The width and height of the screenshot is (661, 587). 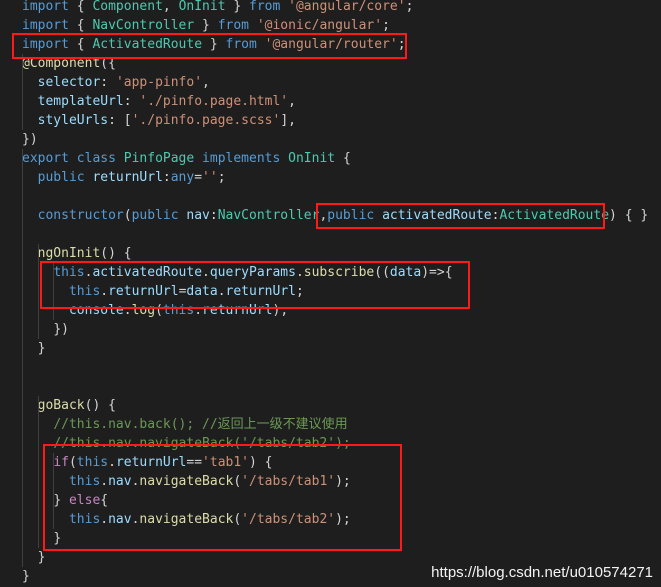 I want to click on code-line: //this.nav.back(); //返回上一级不建议使用, so click(x=200, y=424).